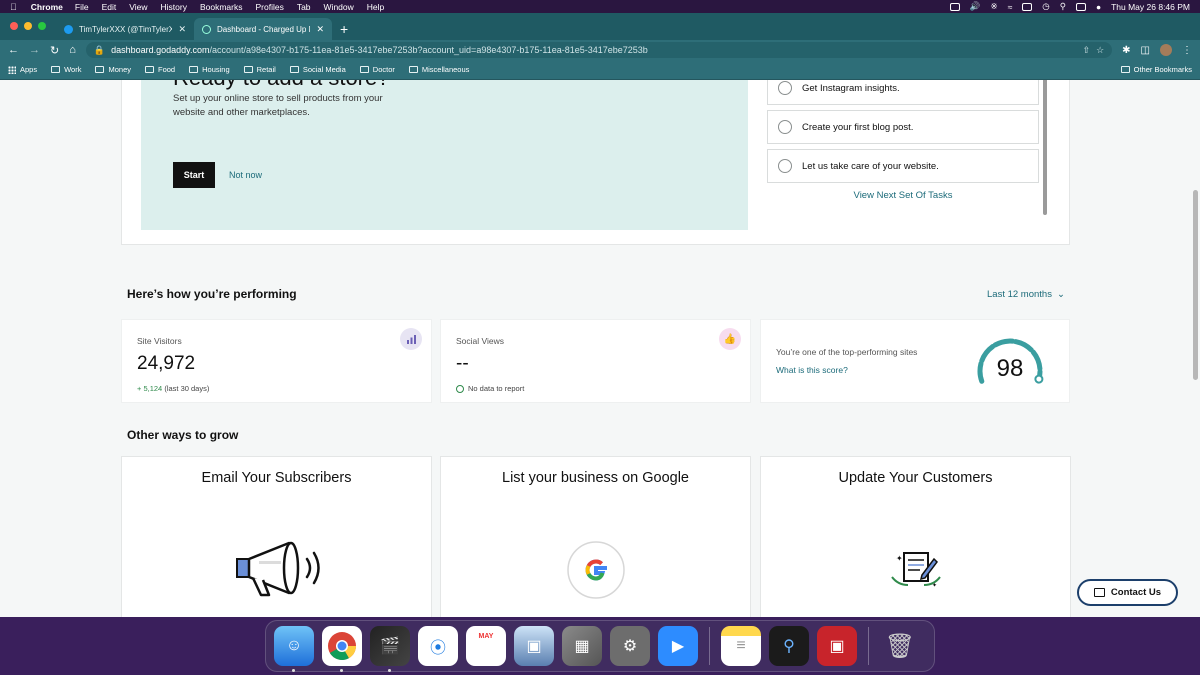  Describe the element at coordinates (1010, 7) in the screenshot. I see `wifi-icon: ≈` at that location.